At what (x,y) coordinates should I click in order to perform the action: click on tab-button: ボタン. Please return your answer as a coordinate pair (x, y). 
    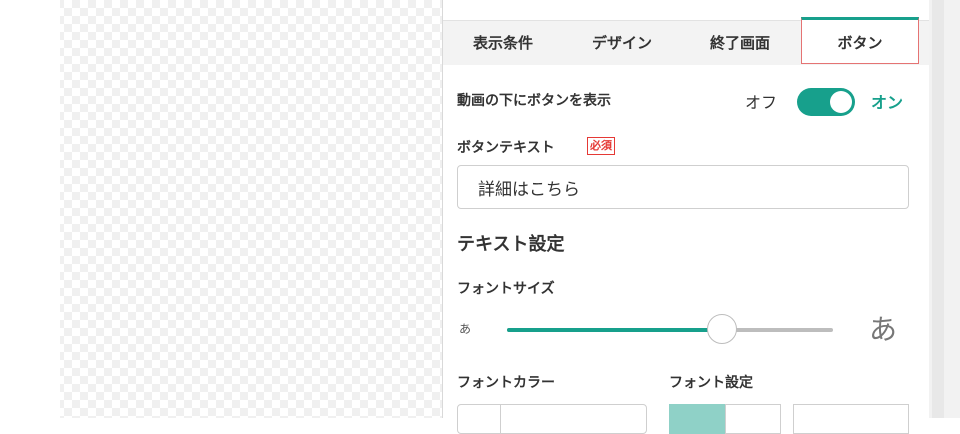
    Looking at the image, I should click on (860, 40).